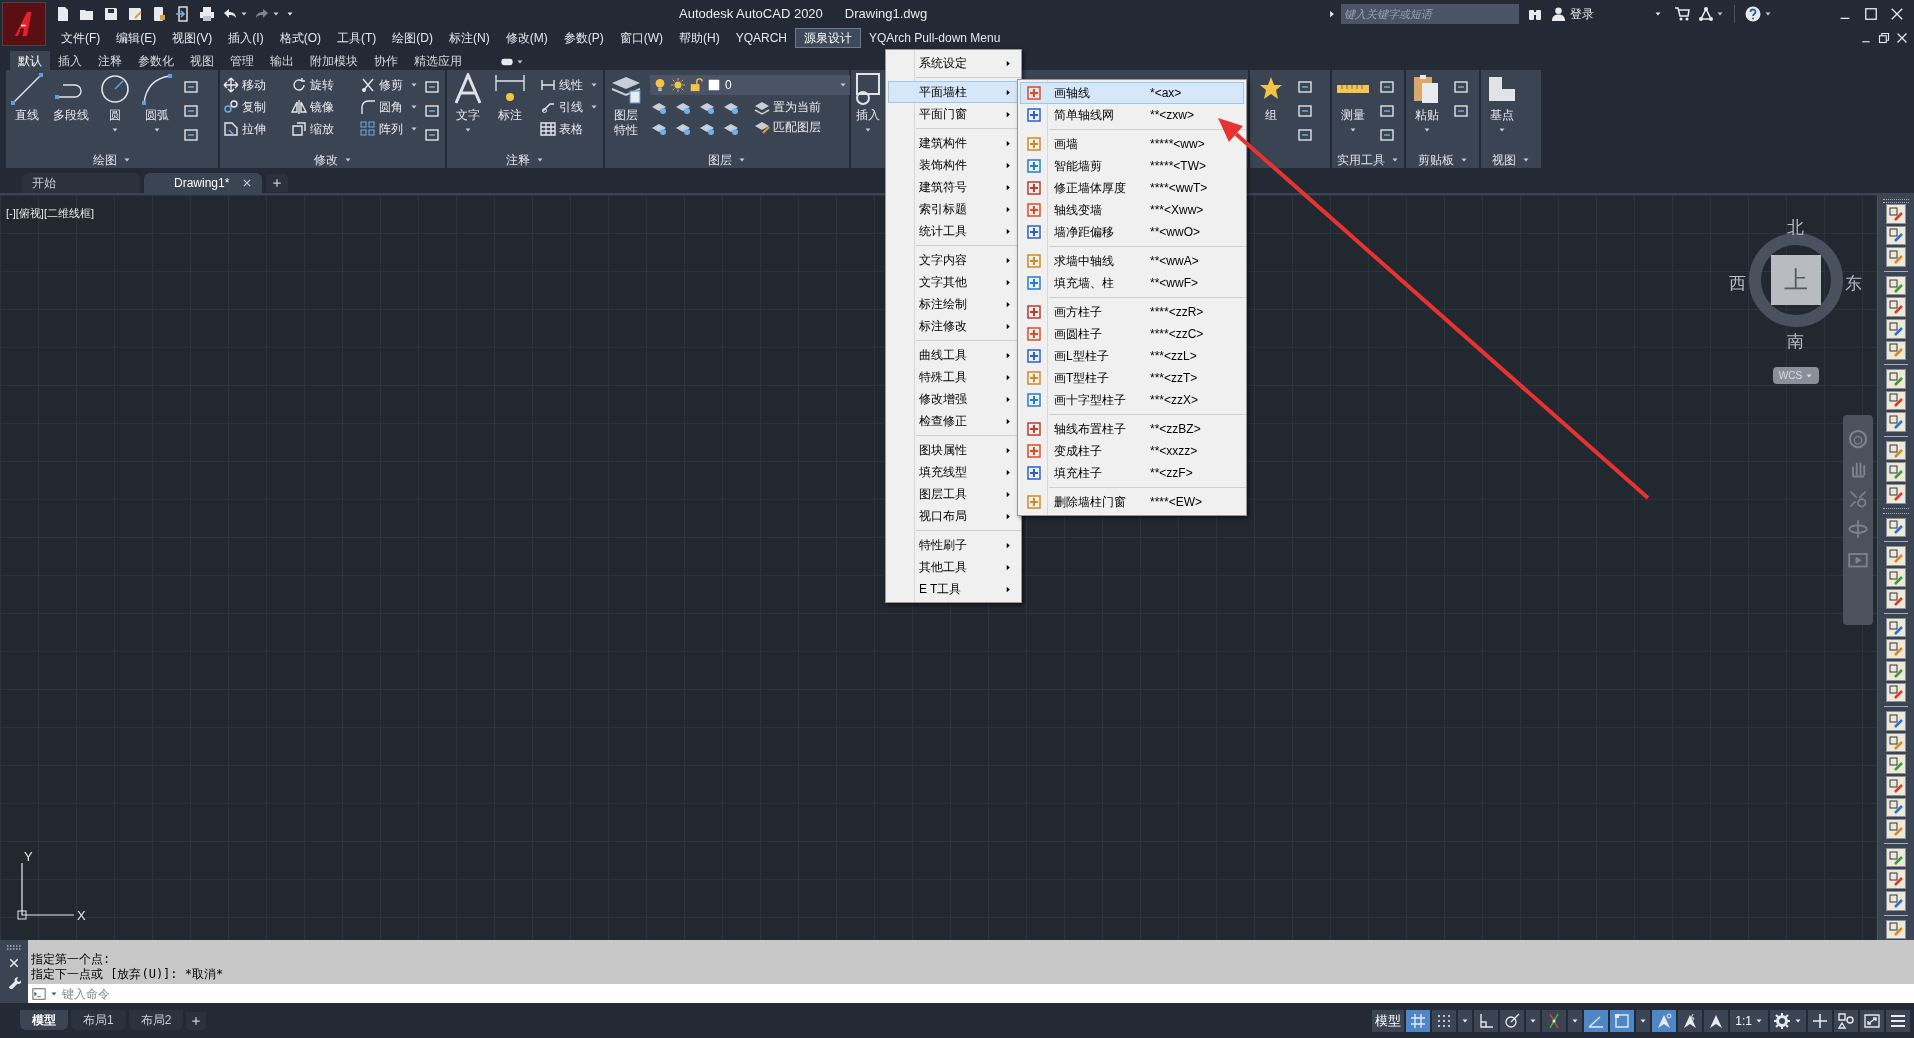 This screenshot has width=1914, height=1038. Describe the element at coordinates (1132, 312) in the screenshot. I see `menu-item: 画方柱子 ****<zzR>` at that location.